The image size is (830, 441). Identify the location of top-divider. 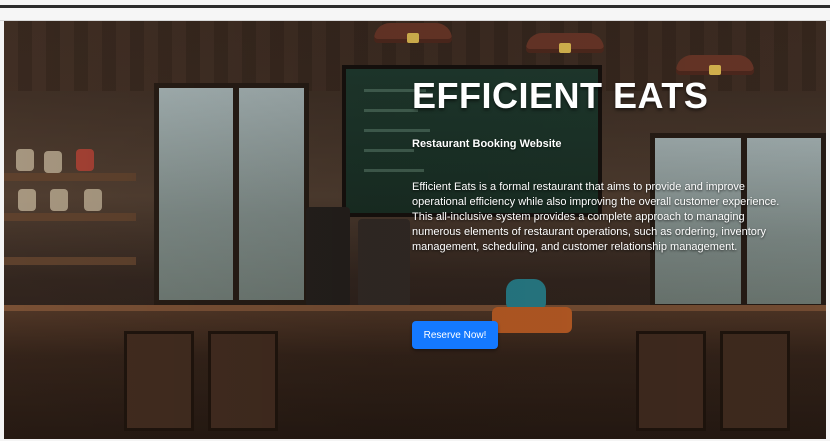
(415, 6).